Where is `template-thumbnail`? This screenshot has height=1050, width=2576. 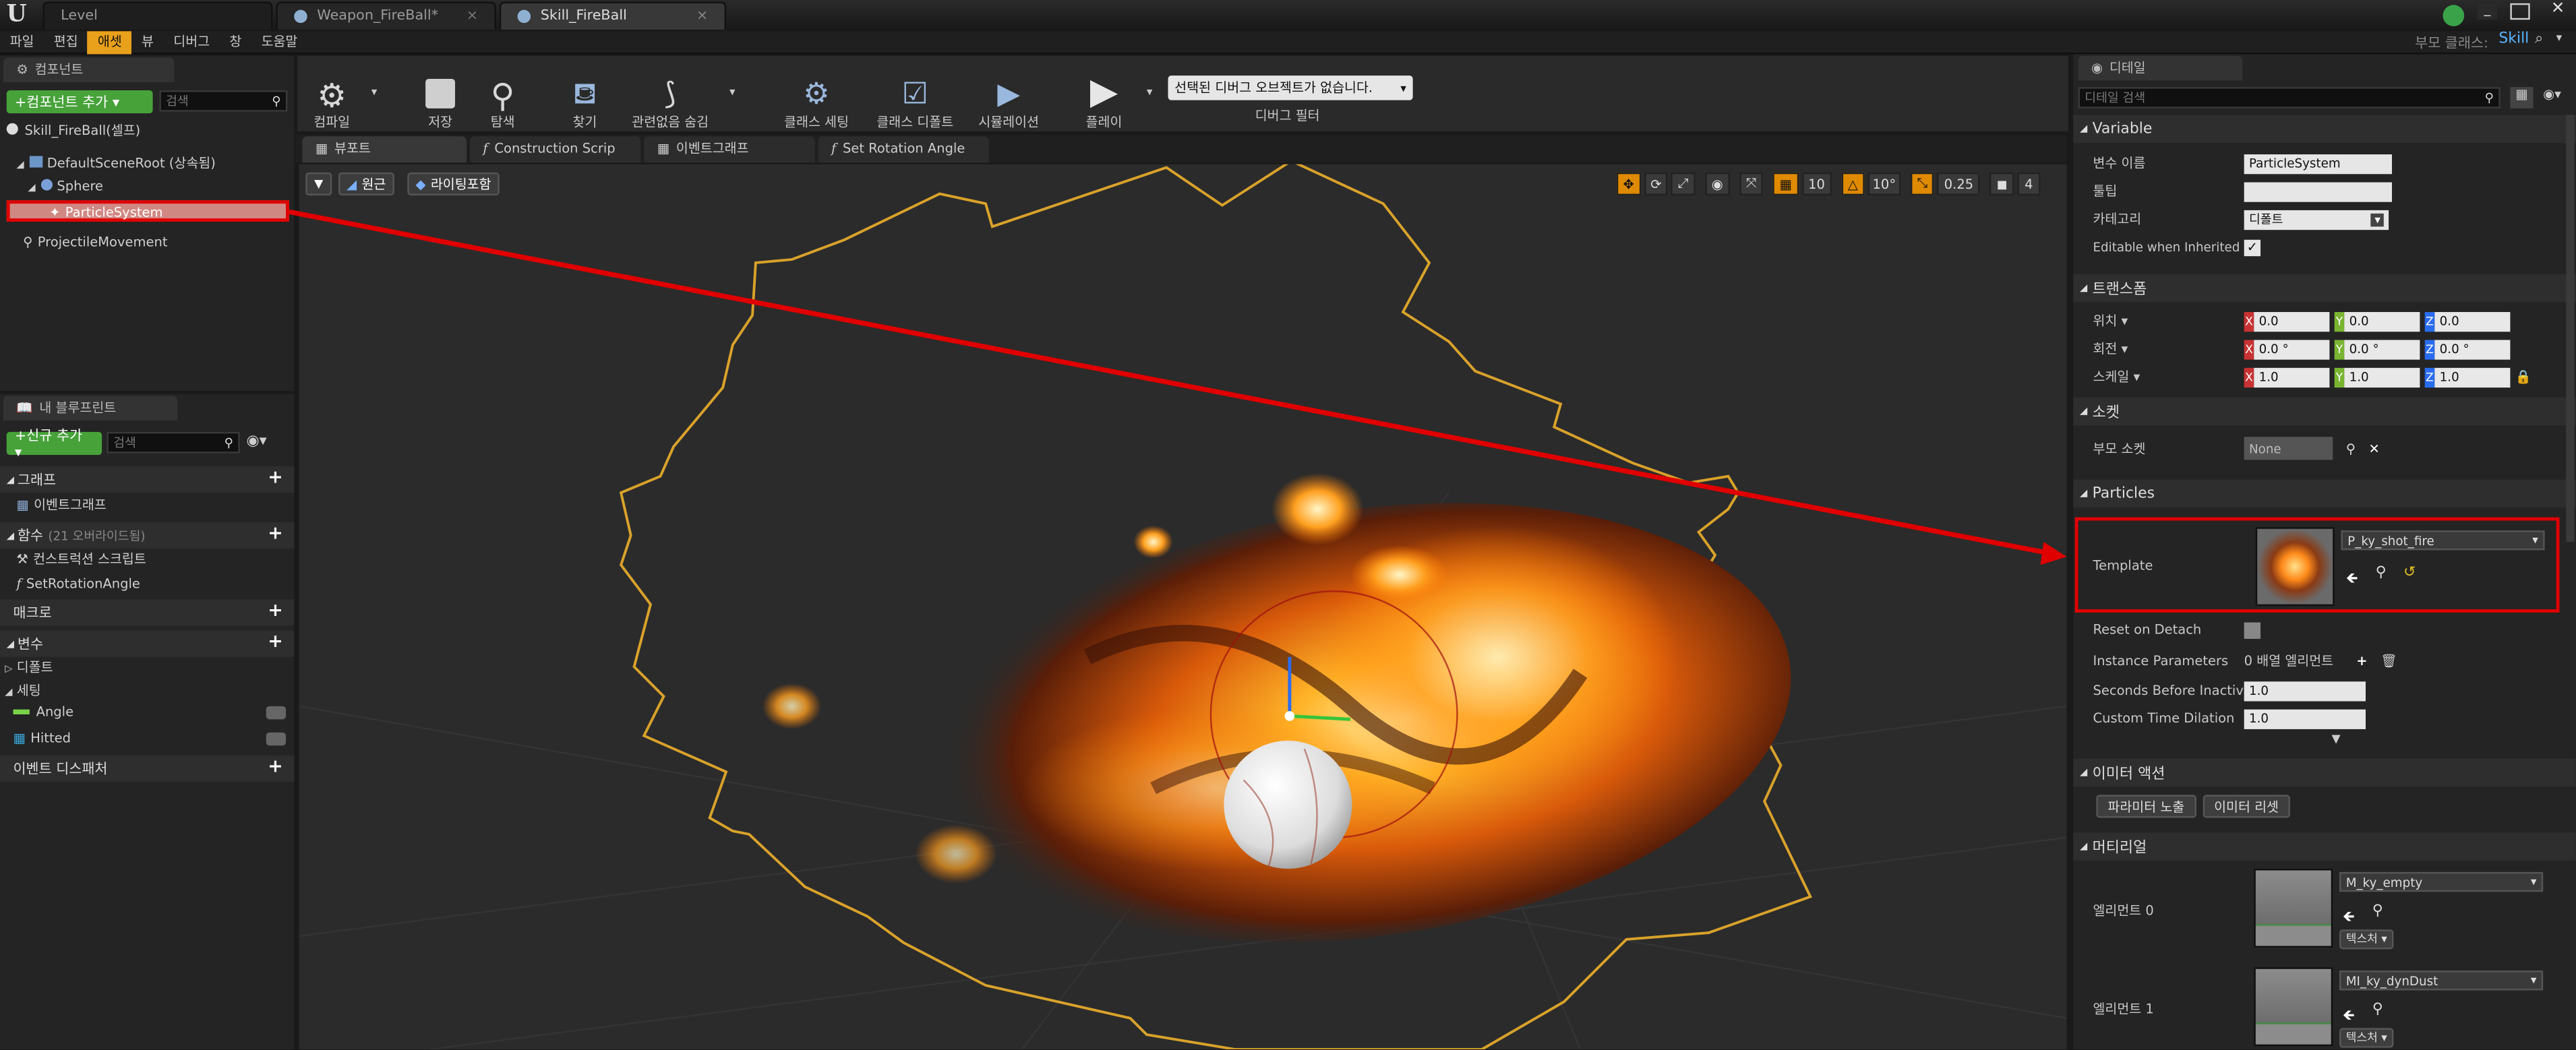 template-thumbnail is located at coordinates (2295, 567).